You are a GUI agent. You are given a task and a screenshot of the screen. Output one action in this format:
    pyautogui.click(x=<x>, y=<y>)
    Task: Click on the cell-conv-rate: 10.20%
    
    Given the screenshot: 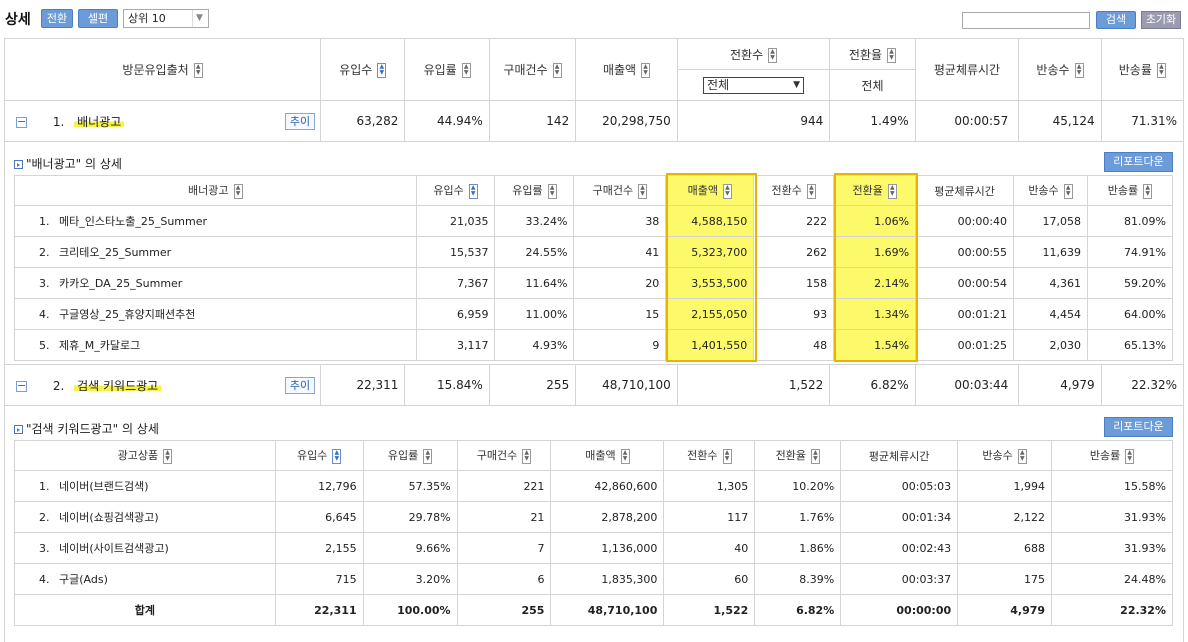 What is the action you would take?
    pyautogui.click(x=798, y=486)
    